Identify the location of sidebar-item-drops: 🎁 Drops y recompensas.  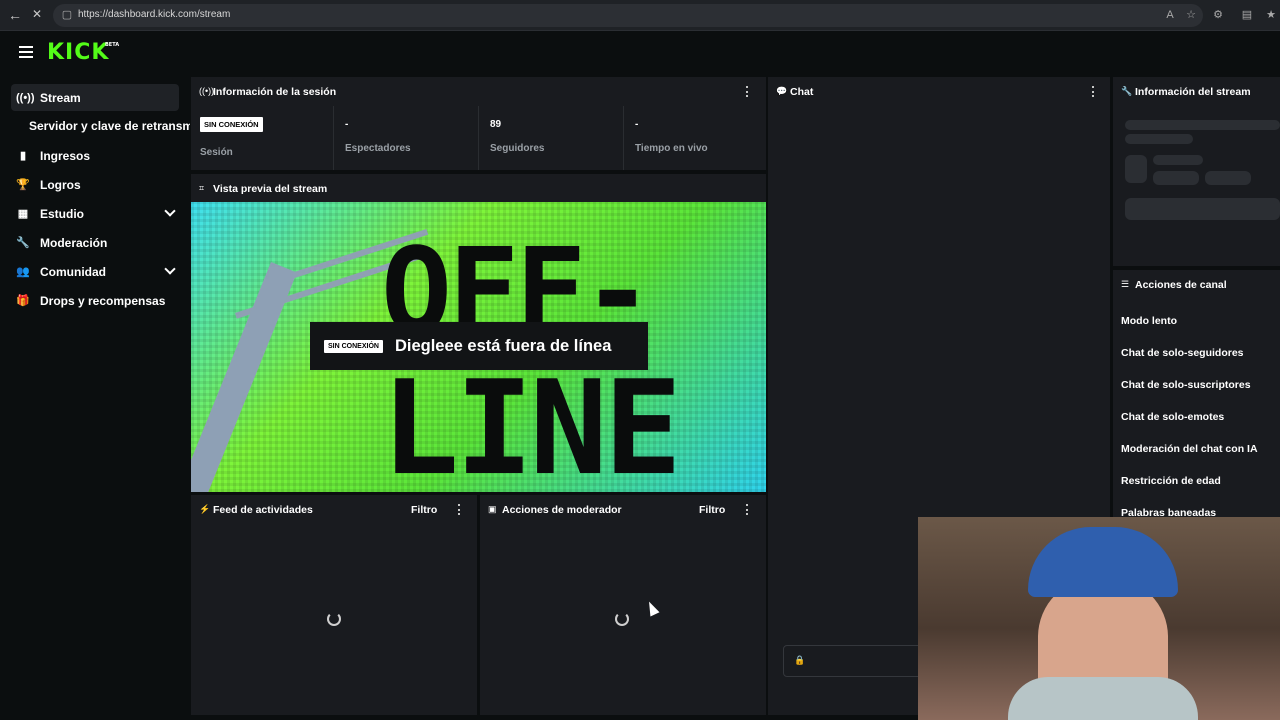
(95, 300).